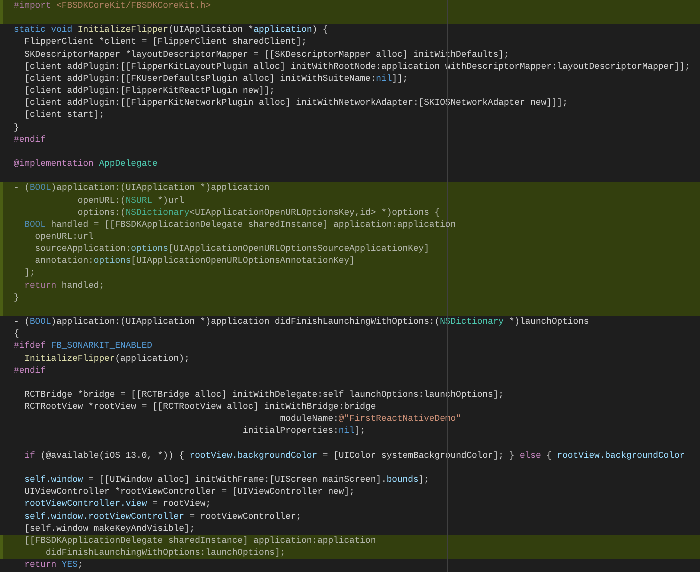 Image resolution: width=700 pixels, height=572 pixels. What do you see at coordinates (370, 419) in the screenshot?
I see `code-line: moduleName:@"FirstReactNativeDemo"` at bounding box center [370, 419].